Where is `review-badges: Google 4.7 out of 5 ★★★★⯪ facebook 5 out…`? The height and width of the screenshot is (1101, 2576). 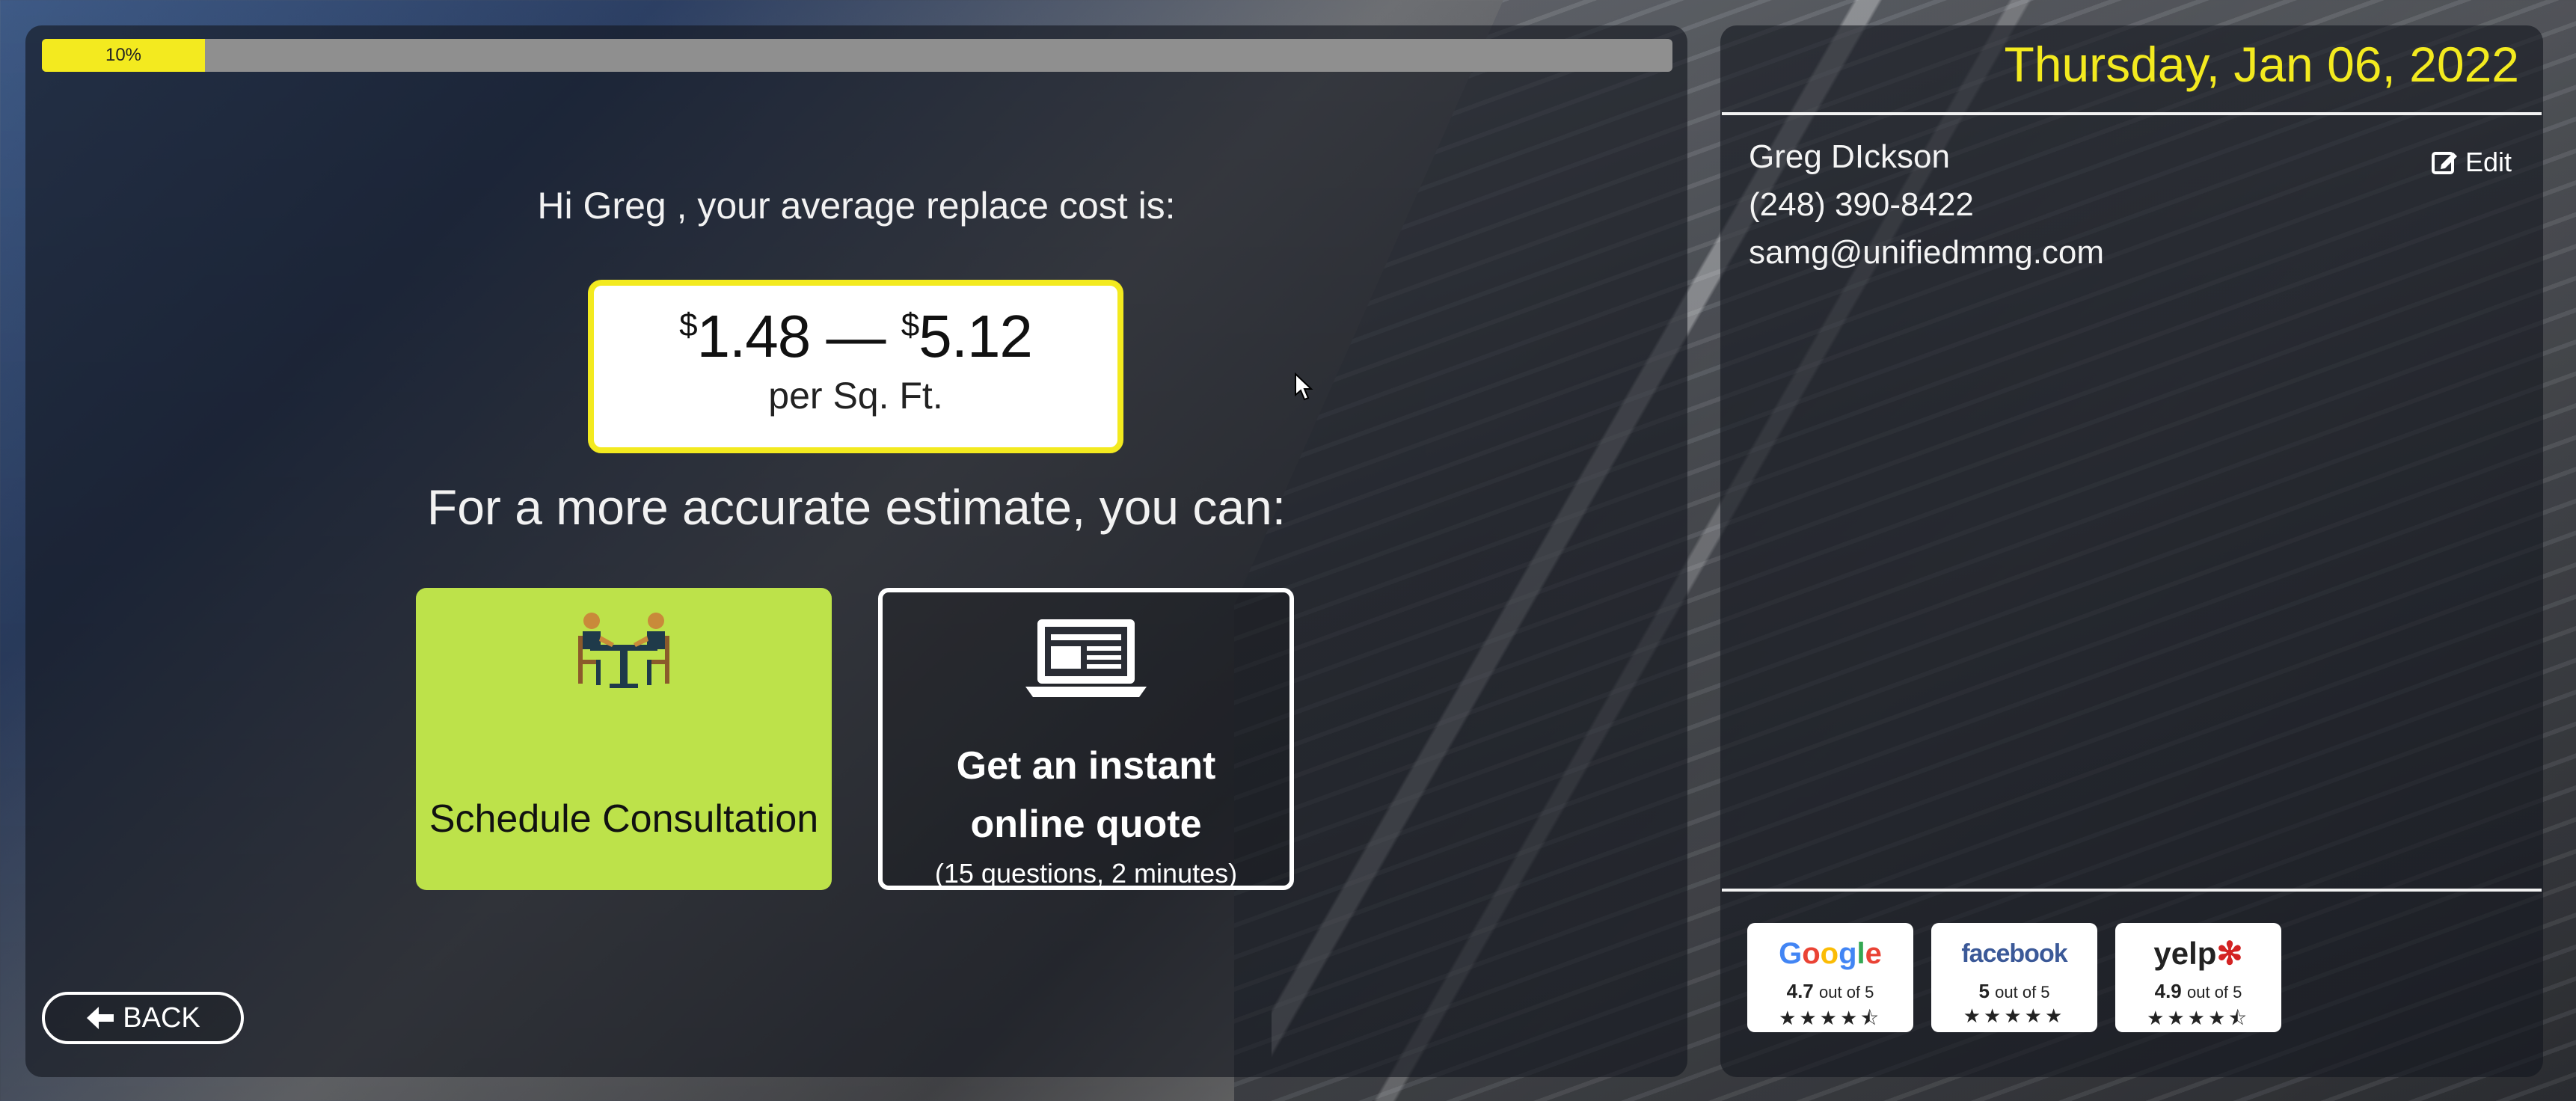
review-badges: Google 4.7 out of 5 ★★★★⯪ facebook 5 out… is located at coordinates (2014, 977).